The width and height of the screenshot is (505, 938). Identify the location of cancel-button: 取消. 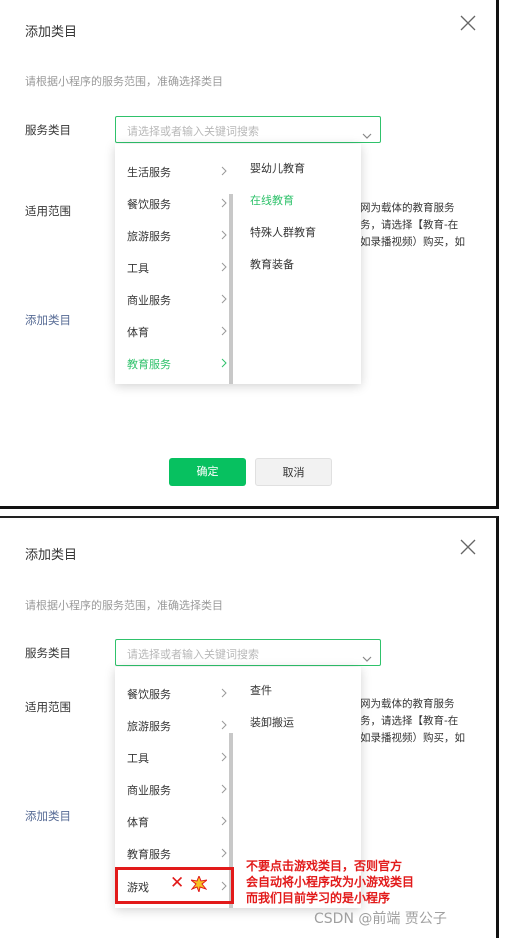
(293, 472).